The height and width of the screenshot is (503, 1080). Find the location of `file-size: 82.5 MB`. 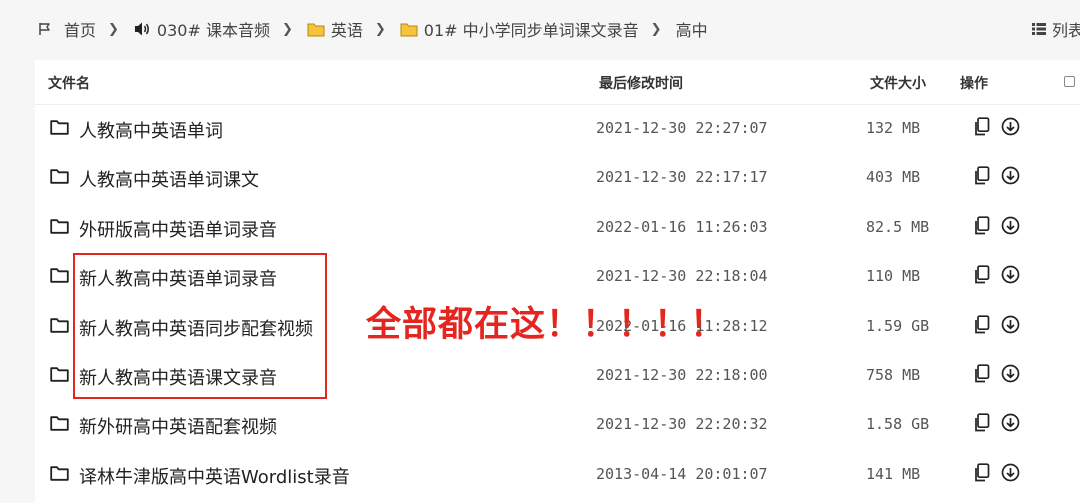

file-size: 82.5 MB is located at coordinates (898, 226).